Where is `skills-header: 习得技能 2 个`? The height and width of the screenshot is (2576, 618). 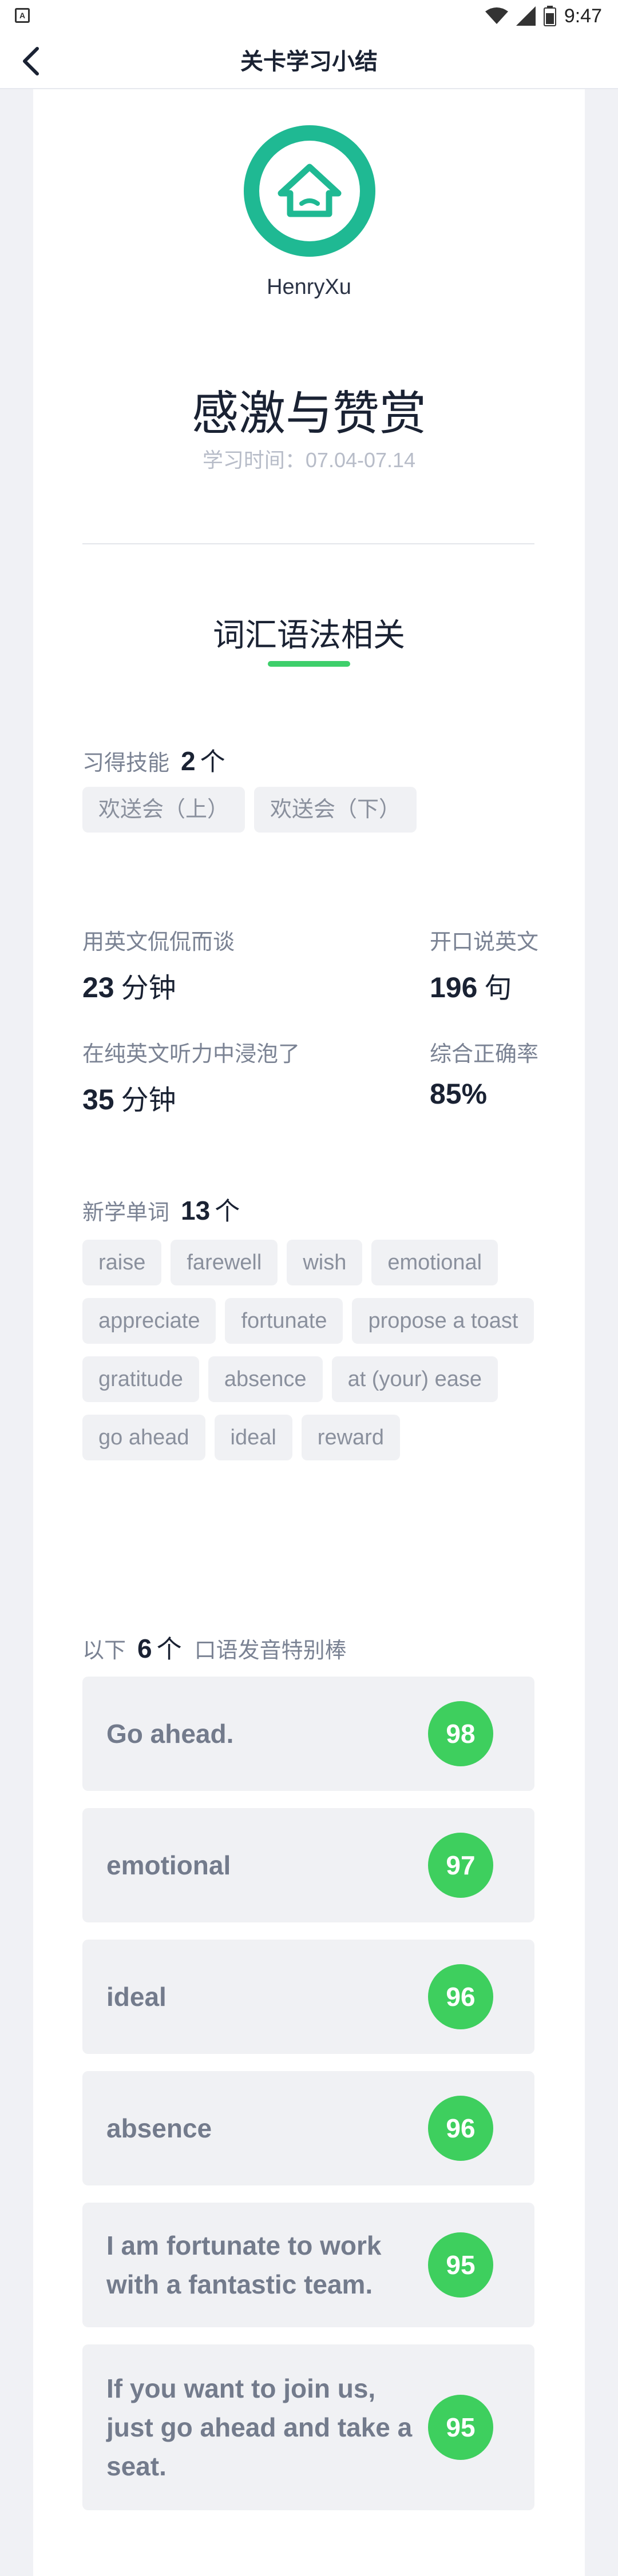
skills-header: 习得技能 2 个 is located at coordinates (153, 759).